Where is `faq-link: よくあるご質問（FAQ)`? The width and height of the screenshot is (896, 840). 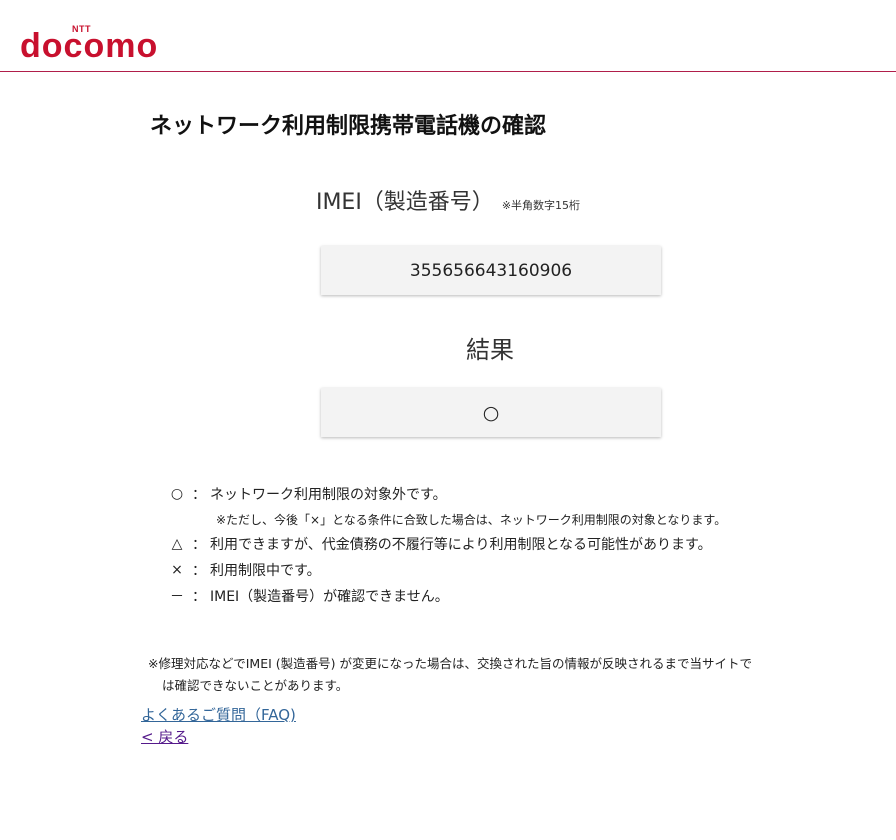
faq-link: よくあるご質問（FAQ) is located at coordinates (218, 714).